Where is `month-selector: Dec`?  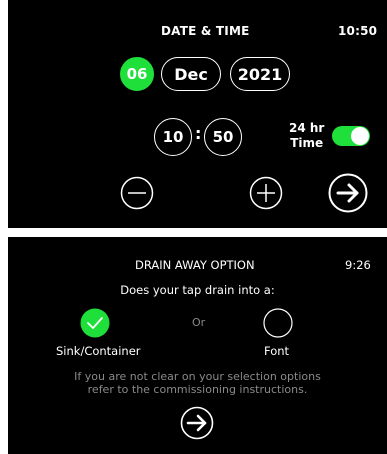
month-selector: Dec is located at coordinates (191, 74).